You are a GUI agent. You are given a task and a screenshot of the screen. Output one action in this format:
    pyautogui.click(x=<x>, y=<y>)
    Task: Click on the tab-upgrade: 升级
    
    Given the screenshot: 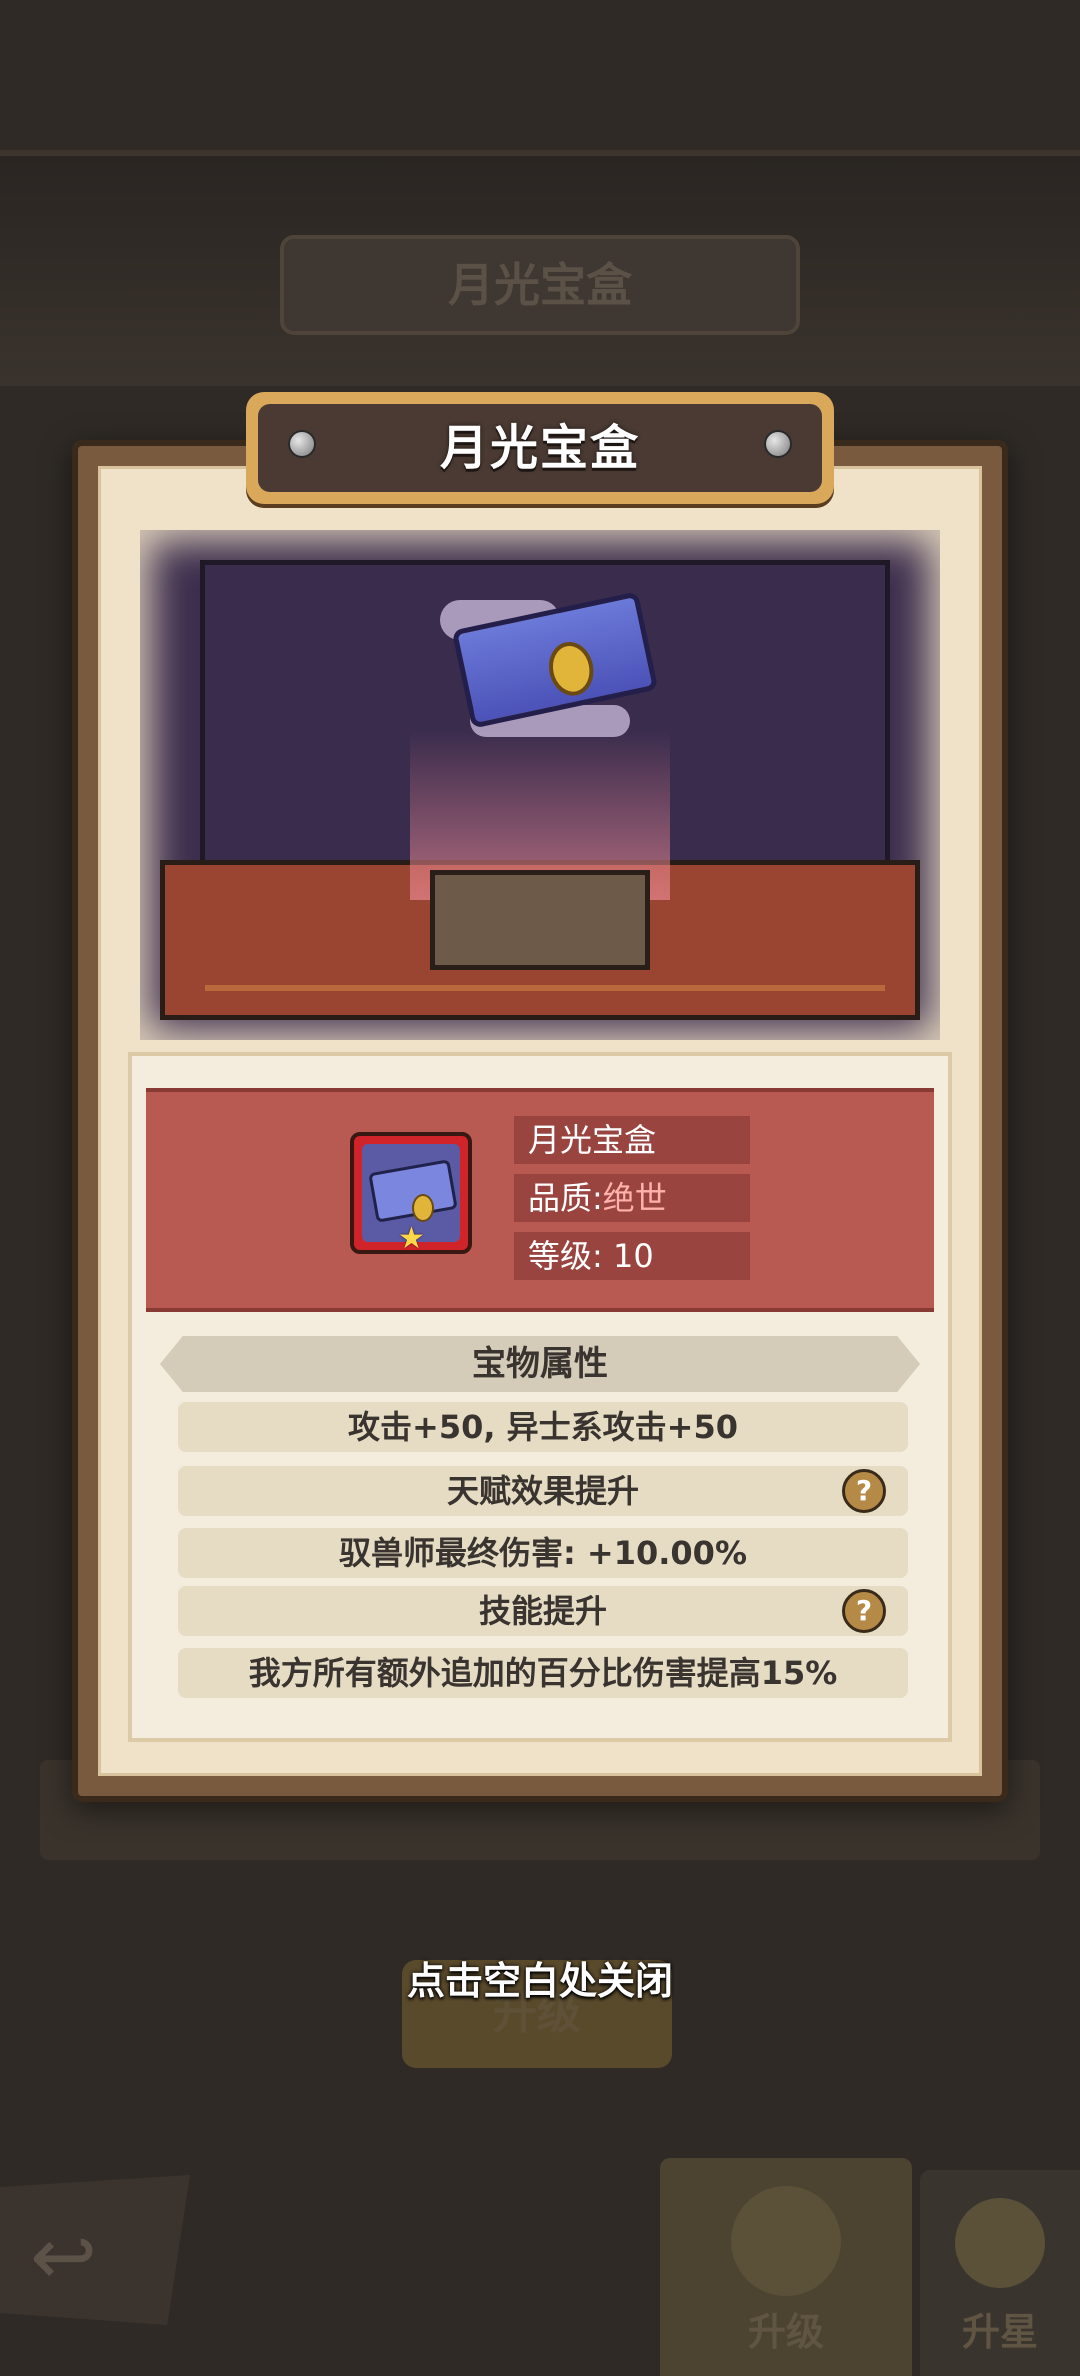 What is the action you would take?
    pyautogui.click(x=786, y=2267)
    